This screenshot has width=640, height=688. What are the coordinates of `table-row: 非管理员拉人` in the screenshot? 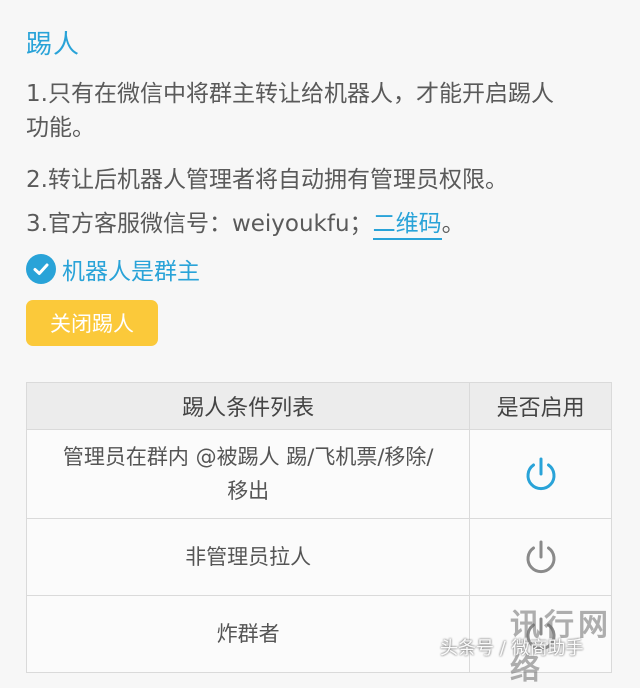 It's located at (318, 557).